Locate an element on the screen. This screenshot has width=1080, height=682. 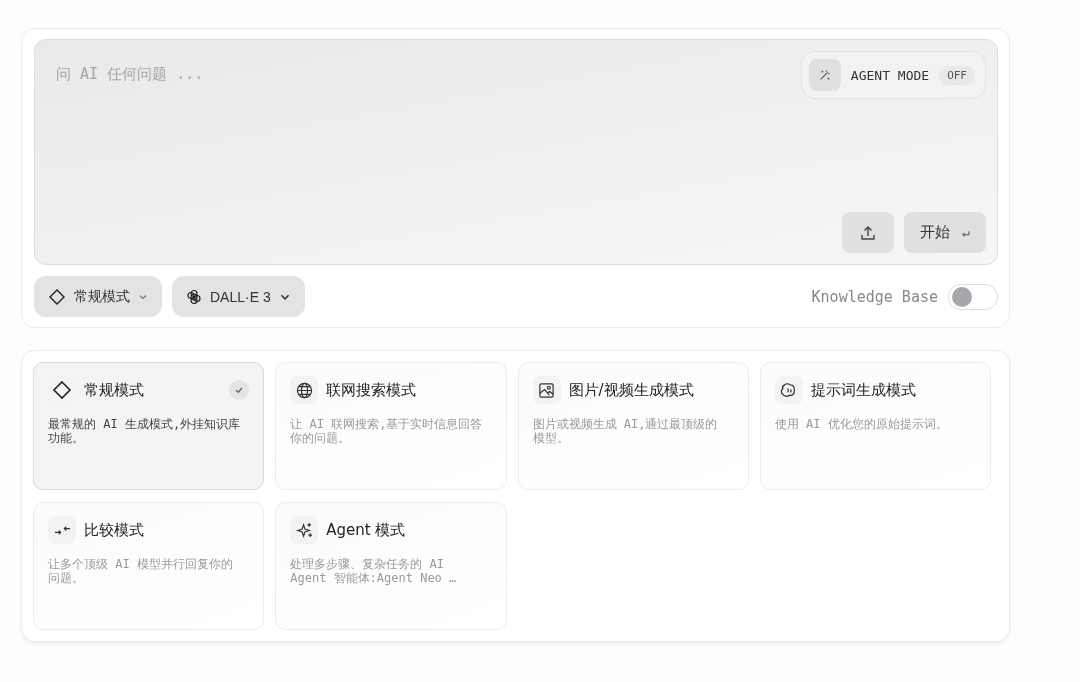
agent-mode-toggle: AGENT MODE OFF is located at coordinates (893, 75).